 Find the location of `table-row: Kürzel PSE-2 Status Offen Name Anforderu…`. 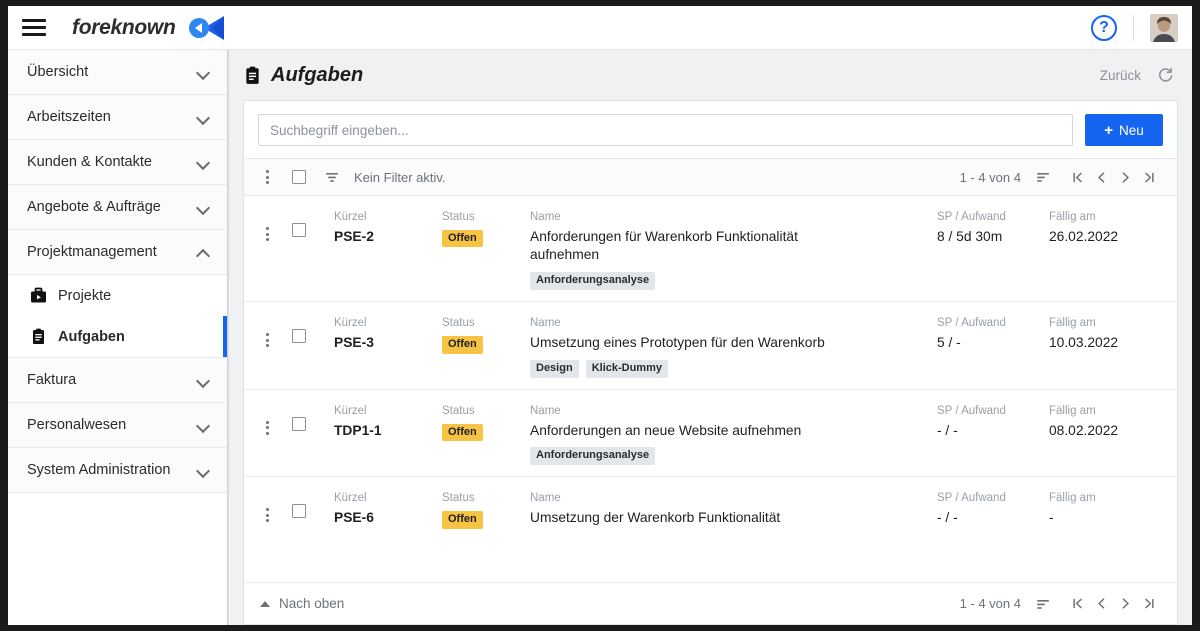

table-row: Kürzel PSE-2 Status Offen Name Anforderu… is located at coordinates (710, 249).